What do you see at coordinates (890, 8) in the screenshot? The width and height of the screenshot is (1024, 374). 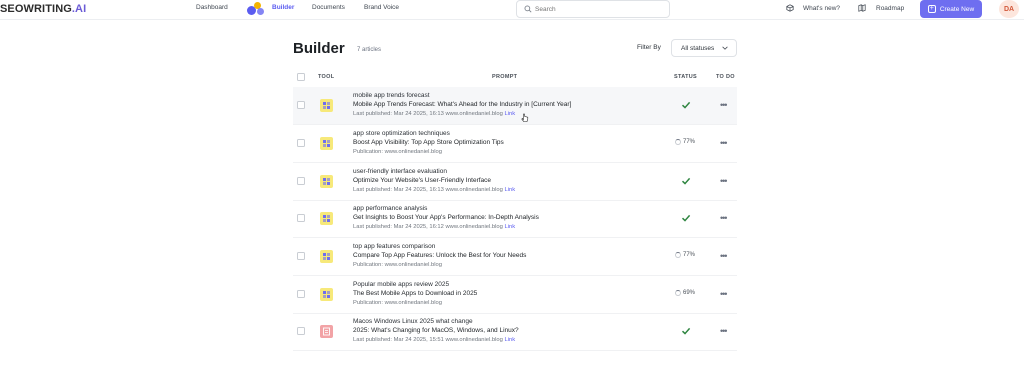 I see `roadmap-label: Roadmap` at bounding box center [890, 8].